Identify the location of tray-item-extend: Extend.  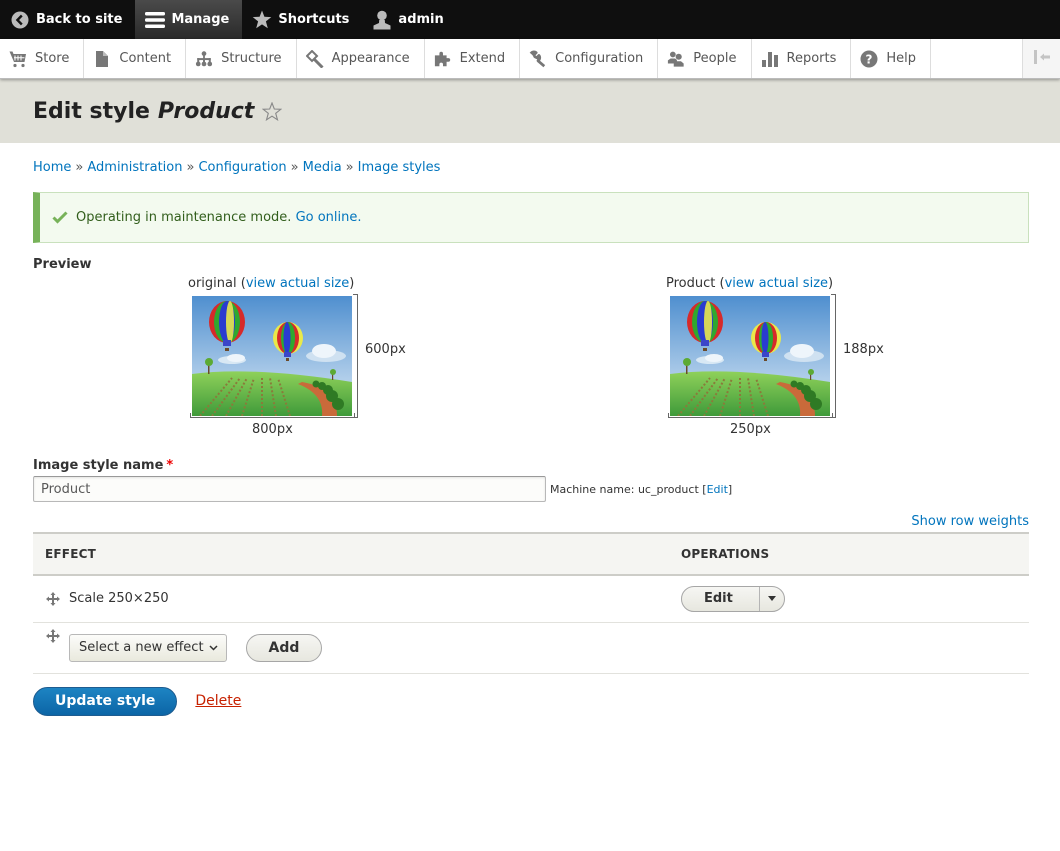
(473, 58).